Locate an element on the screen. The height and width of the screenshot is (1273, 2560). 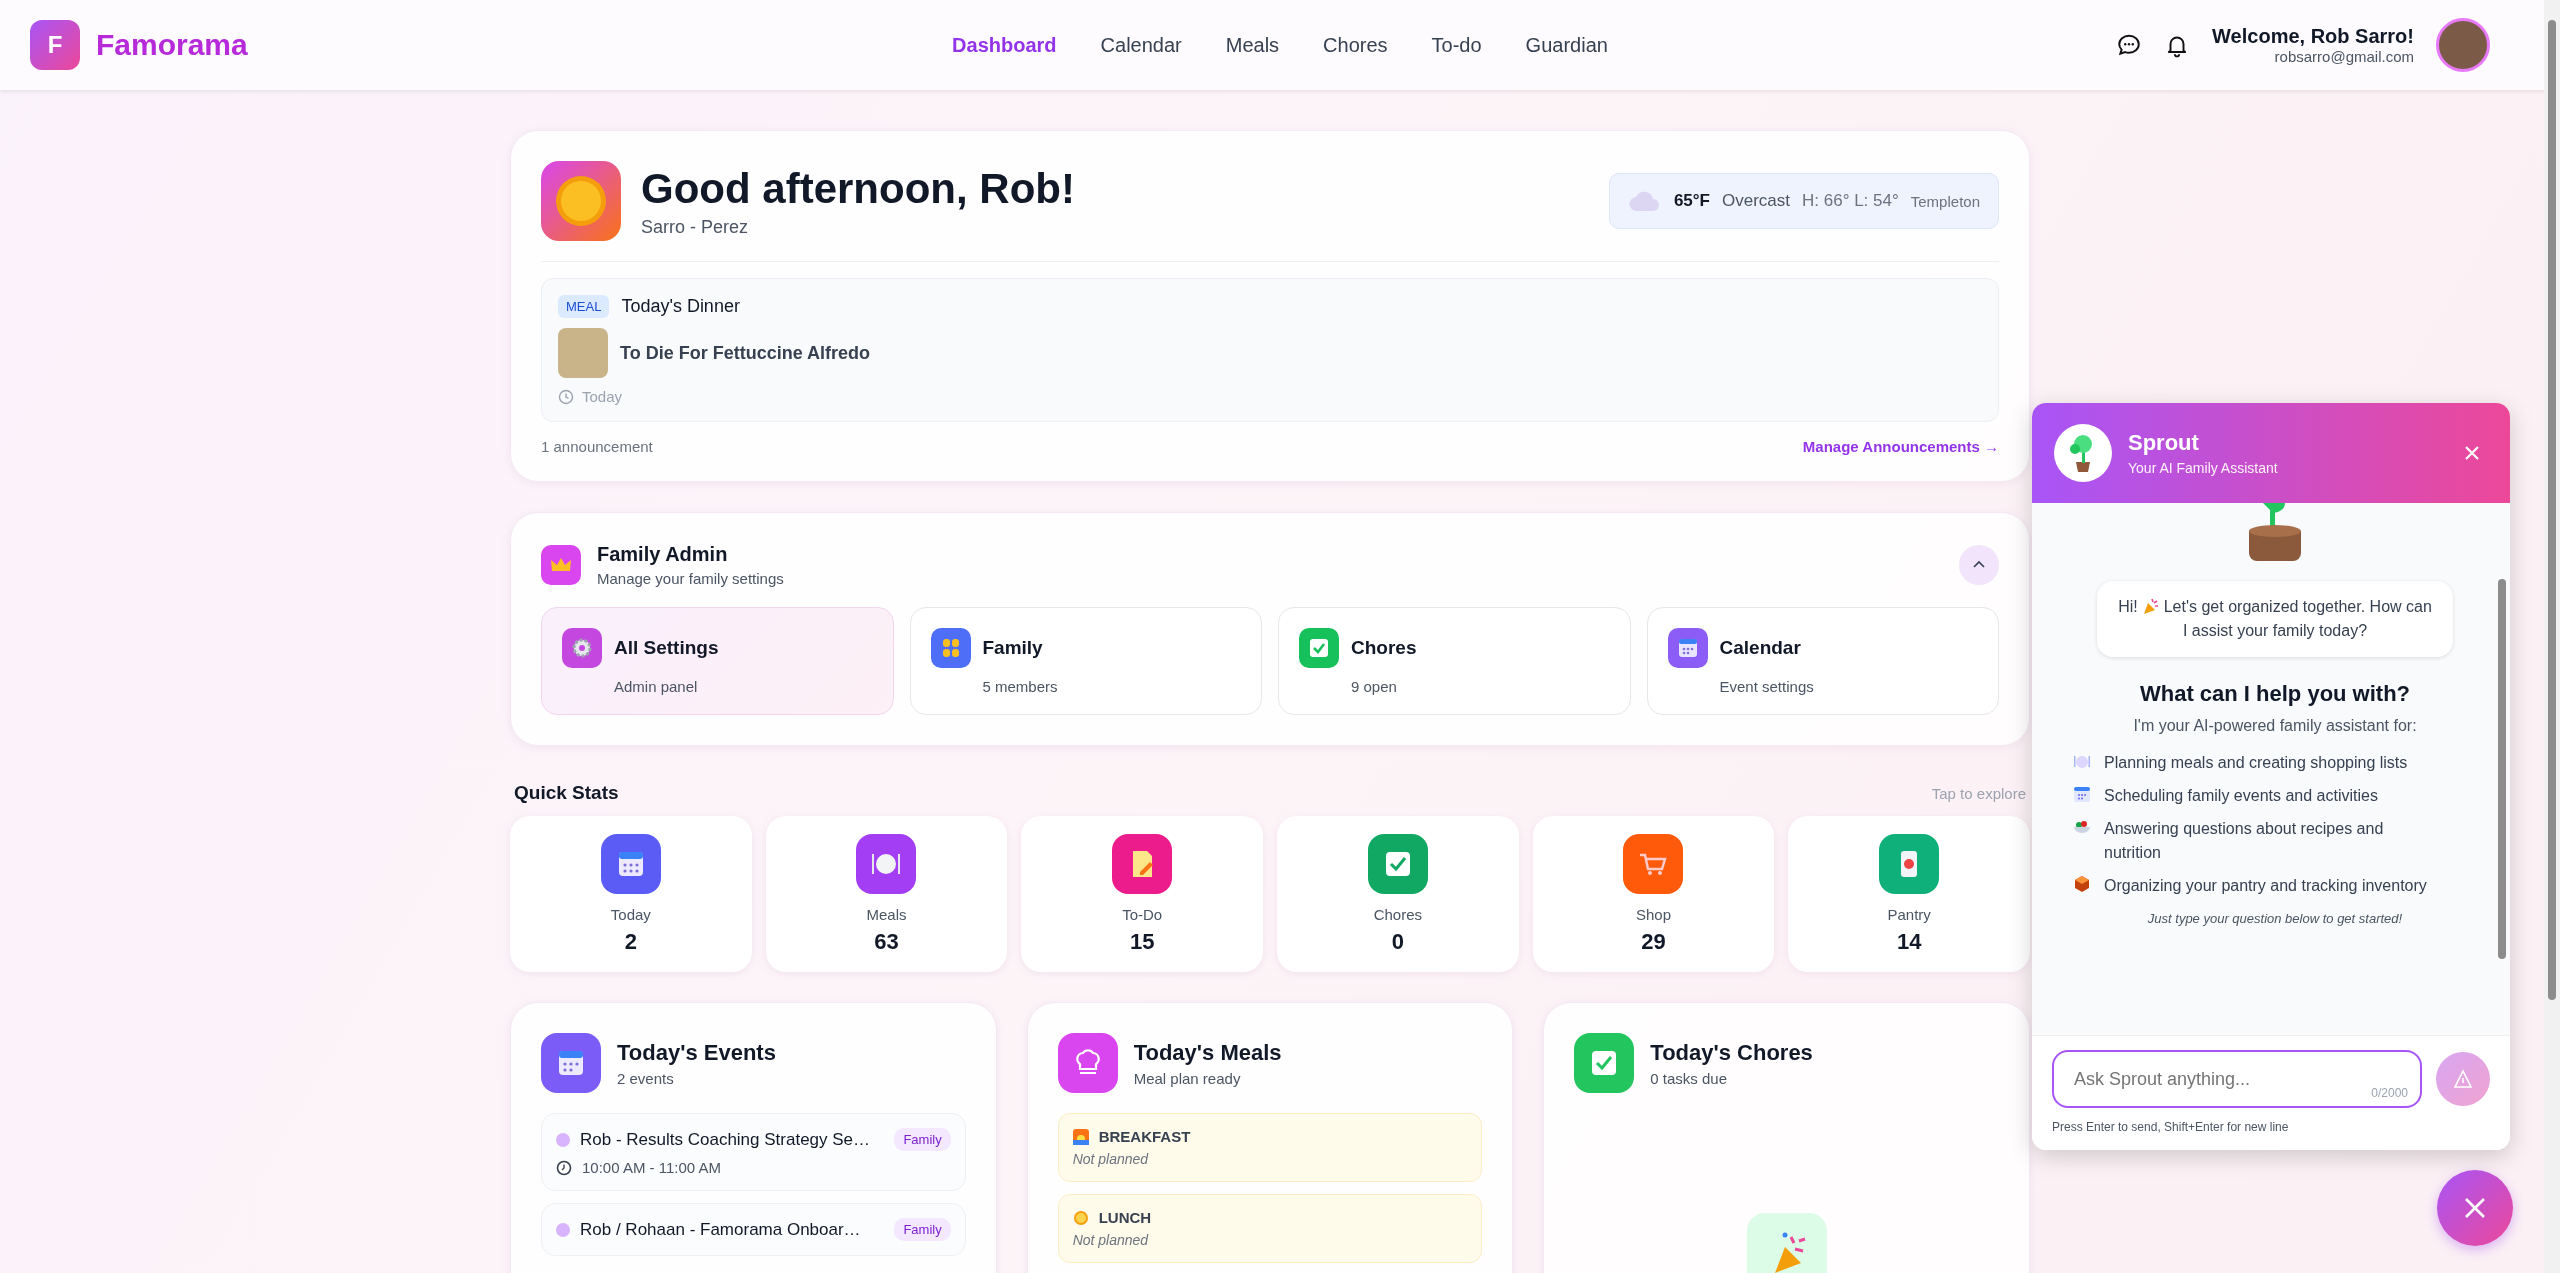
tile-subtitle: 9 open is located at coordinates (1374, 686).